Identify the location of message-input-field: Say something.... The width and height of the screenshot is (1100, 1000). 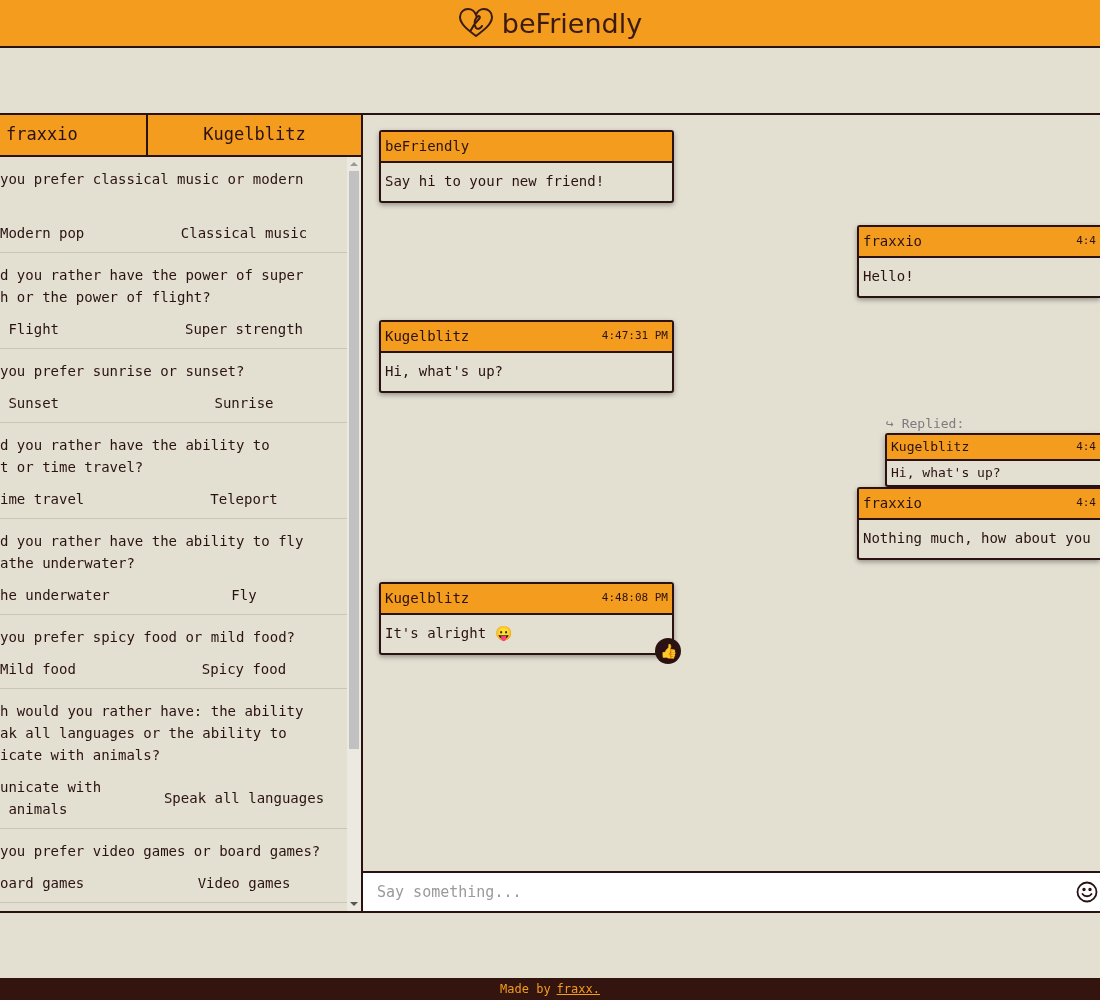
(726, 892).